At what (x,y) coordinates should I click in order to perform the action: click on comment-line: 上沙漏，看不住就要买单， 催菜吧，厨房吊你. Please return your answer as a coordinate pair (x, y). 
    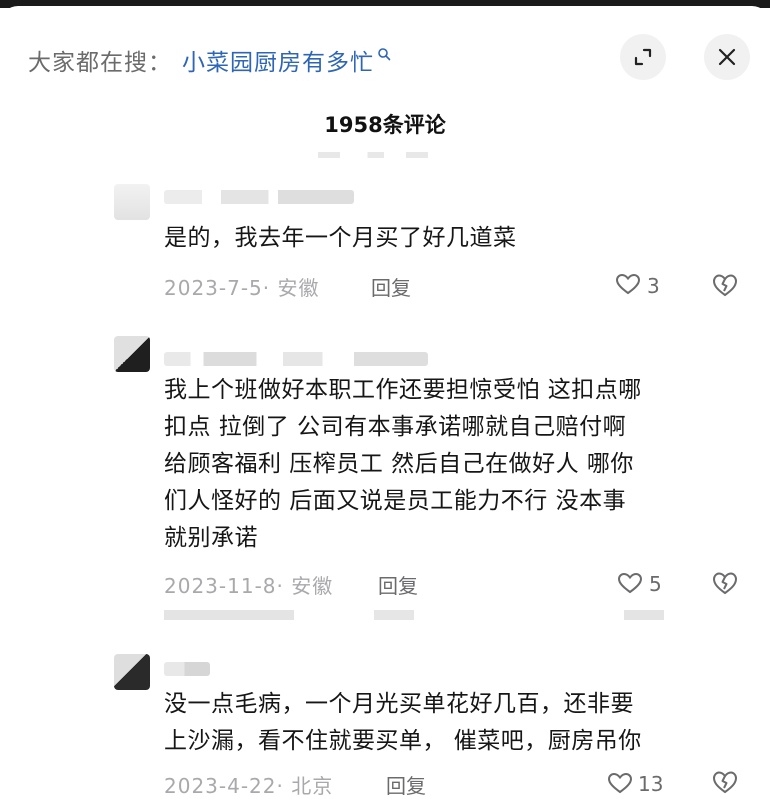
    Looking at the image, I should click on (403, 741).